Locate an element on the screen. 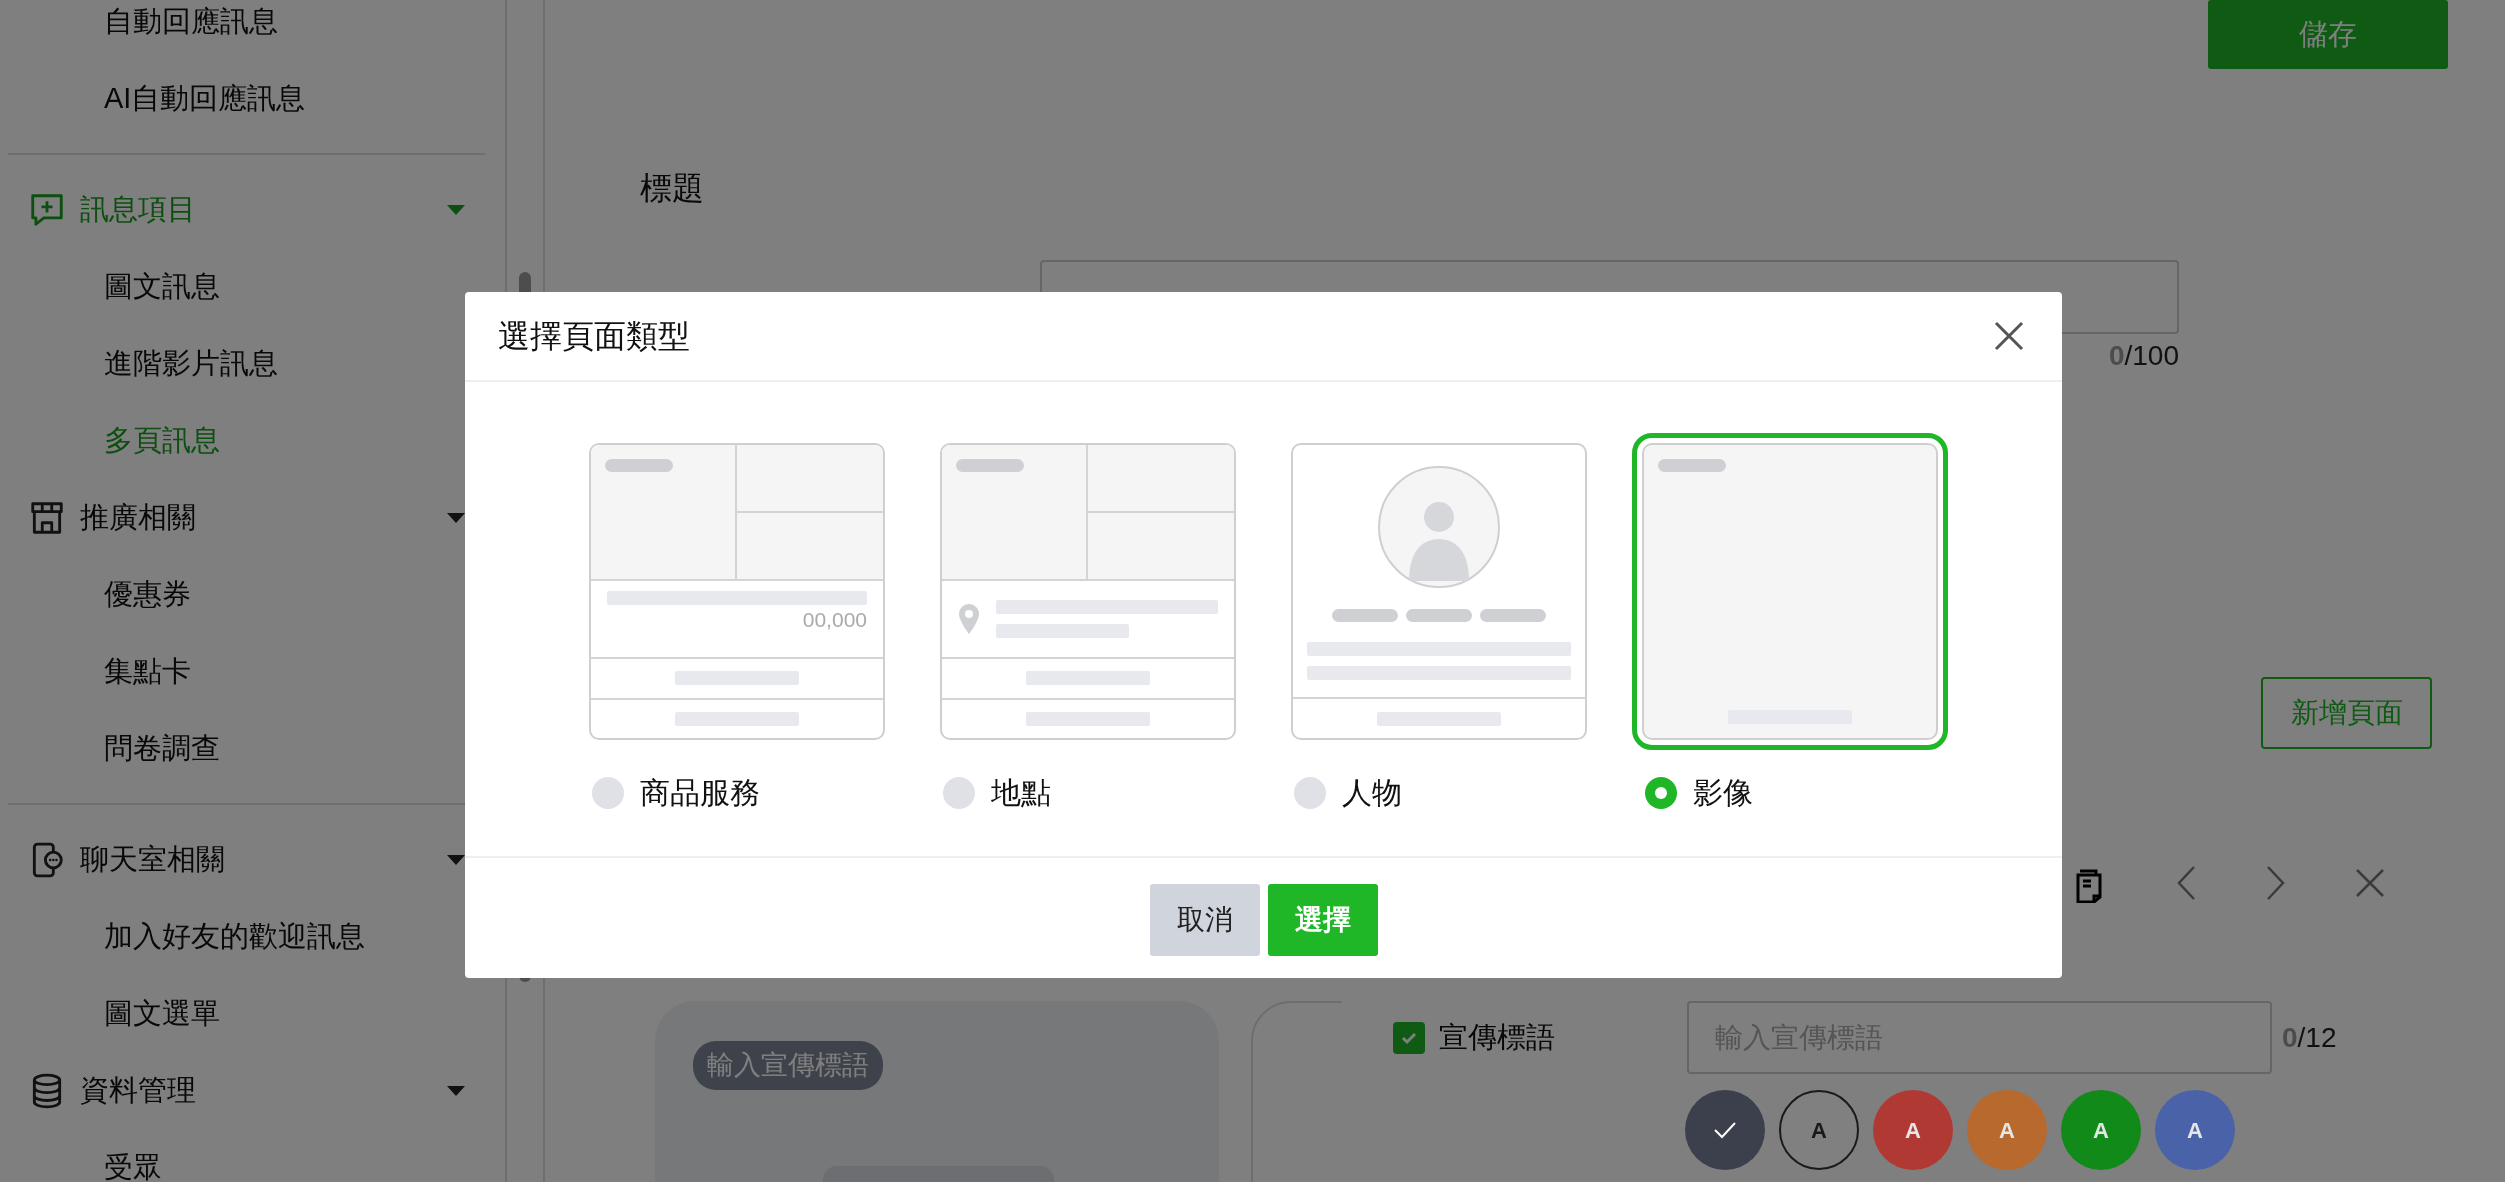  sidebar-item: 自動回應訊息 is located at coordinates (191, 22).